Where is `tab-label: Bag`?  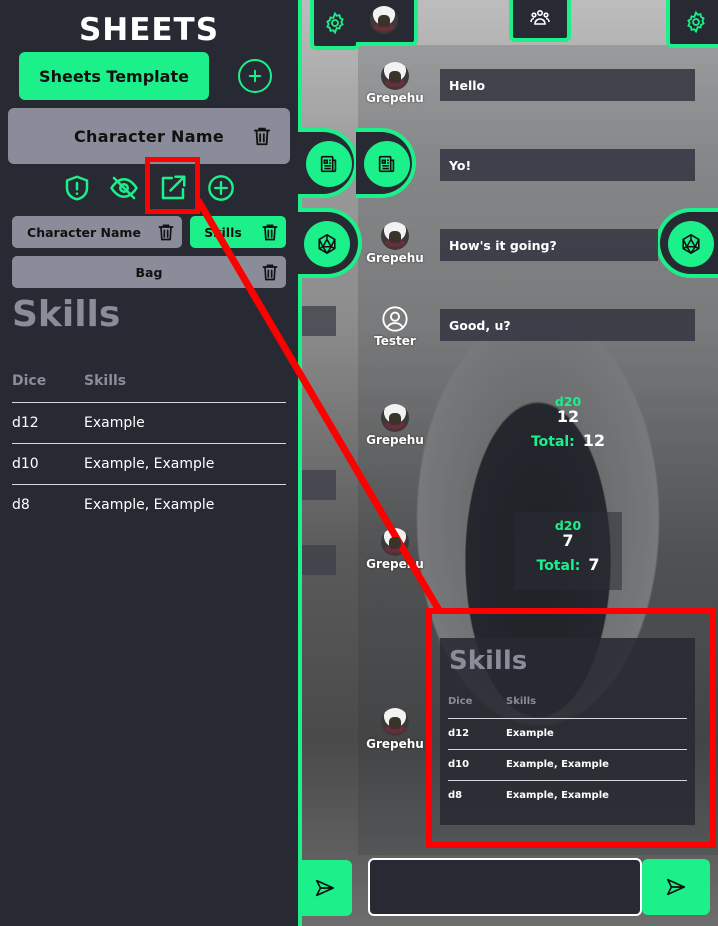
tab-label: Bag is located at coordinates (149, 272).